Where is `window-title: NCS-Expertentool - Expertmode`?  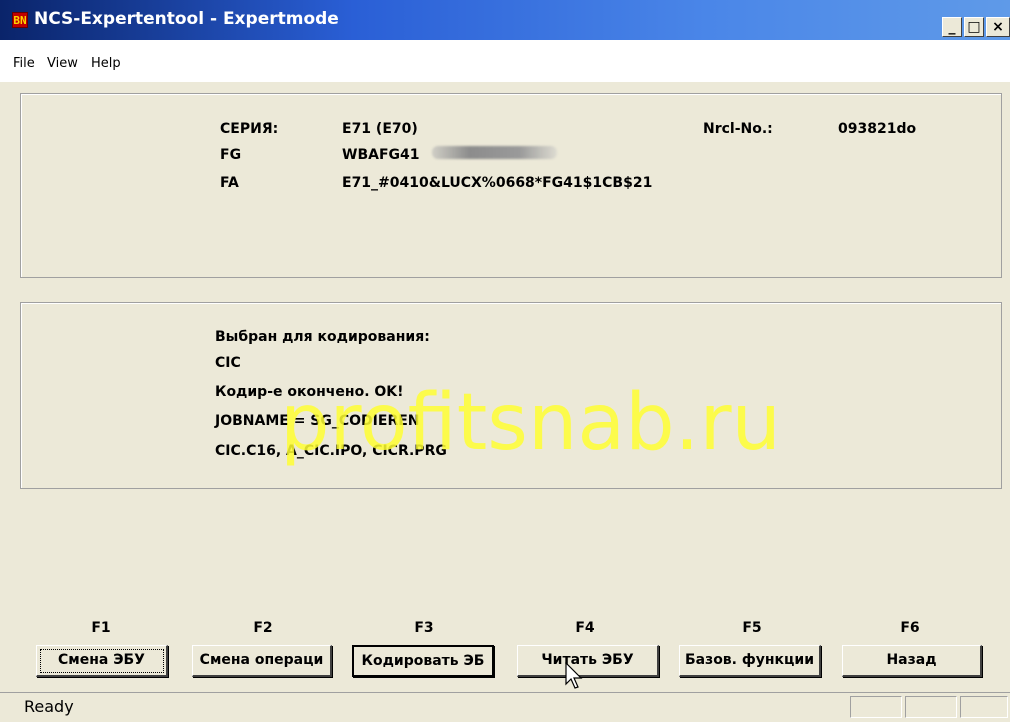 window-title: NCS-Expertentool - Expertmode is located at coordinates (186, 19).